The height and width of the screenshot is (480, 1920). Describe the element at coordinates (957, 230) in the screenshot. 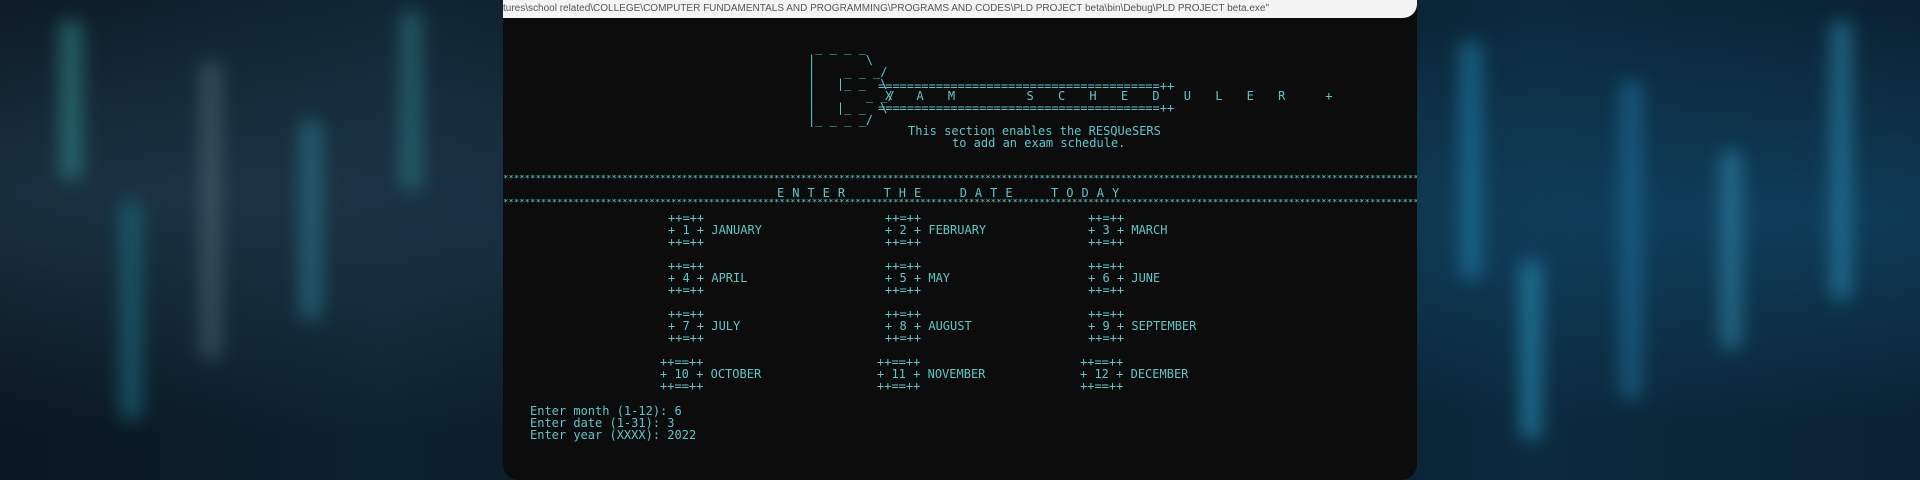

I see `month-name: FEBRUARY` at that location.